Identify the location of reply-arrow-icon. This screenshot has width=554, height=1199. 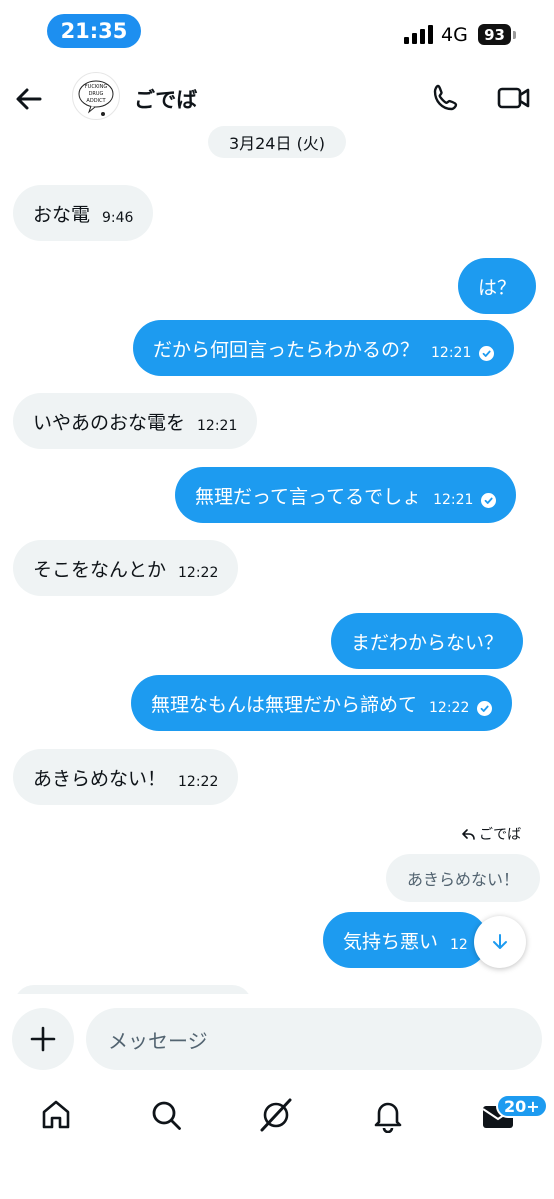
(468, 834).